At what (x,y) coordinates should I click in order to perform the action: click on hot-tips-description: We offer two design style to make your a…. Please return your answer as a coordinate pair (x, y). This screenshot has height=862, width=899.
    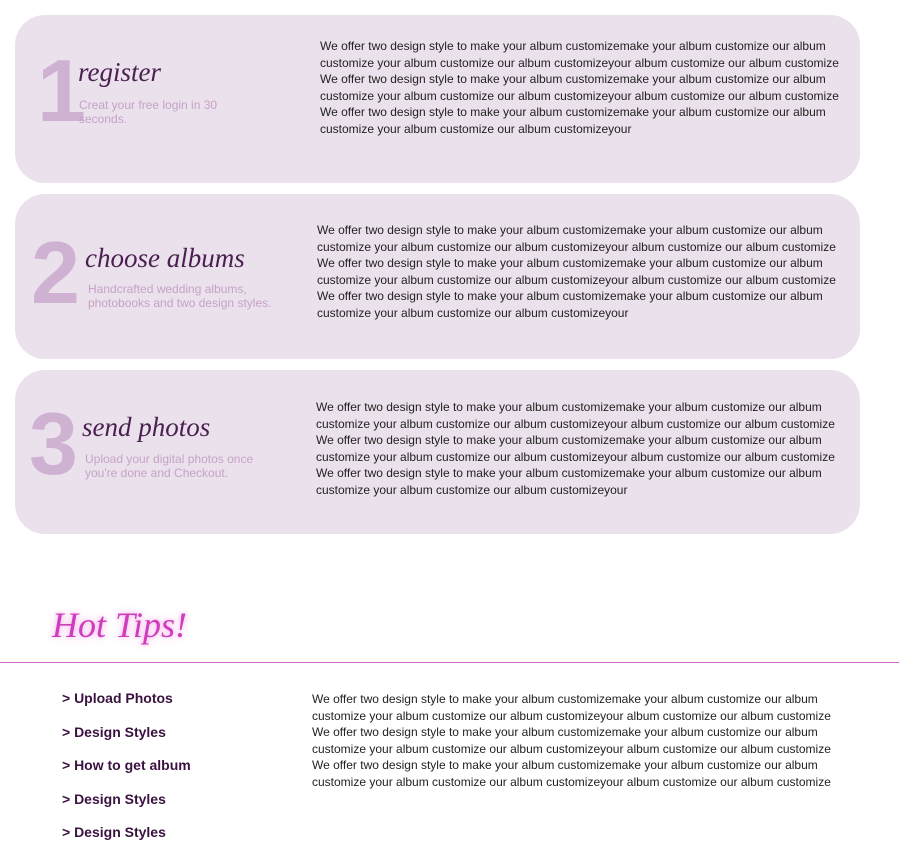
    Looking at the image, I should click on (571, 740).